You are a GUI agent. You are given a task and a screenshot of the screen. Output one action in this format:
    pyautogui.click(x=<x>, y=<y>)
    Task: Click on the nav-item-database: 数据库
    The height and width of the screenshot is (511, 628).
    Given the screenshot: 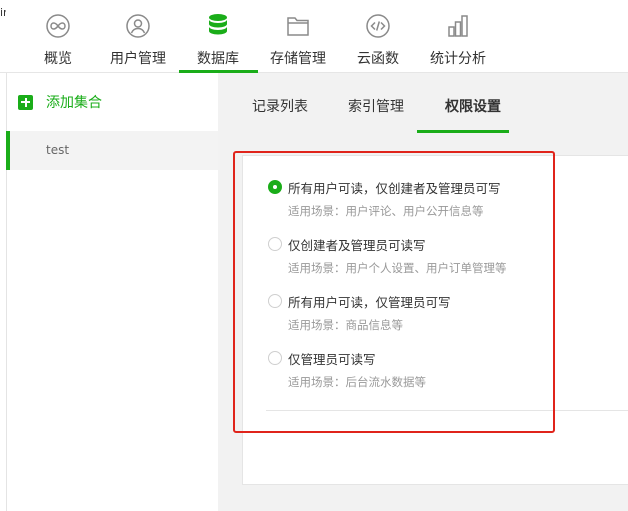 What is the action you would take?
    pyautogui.click(x=218, y=36)
    